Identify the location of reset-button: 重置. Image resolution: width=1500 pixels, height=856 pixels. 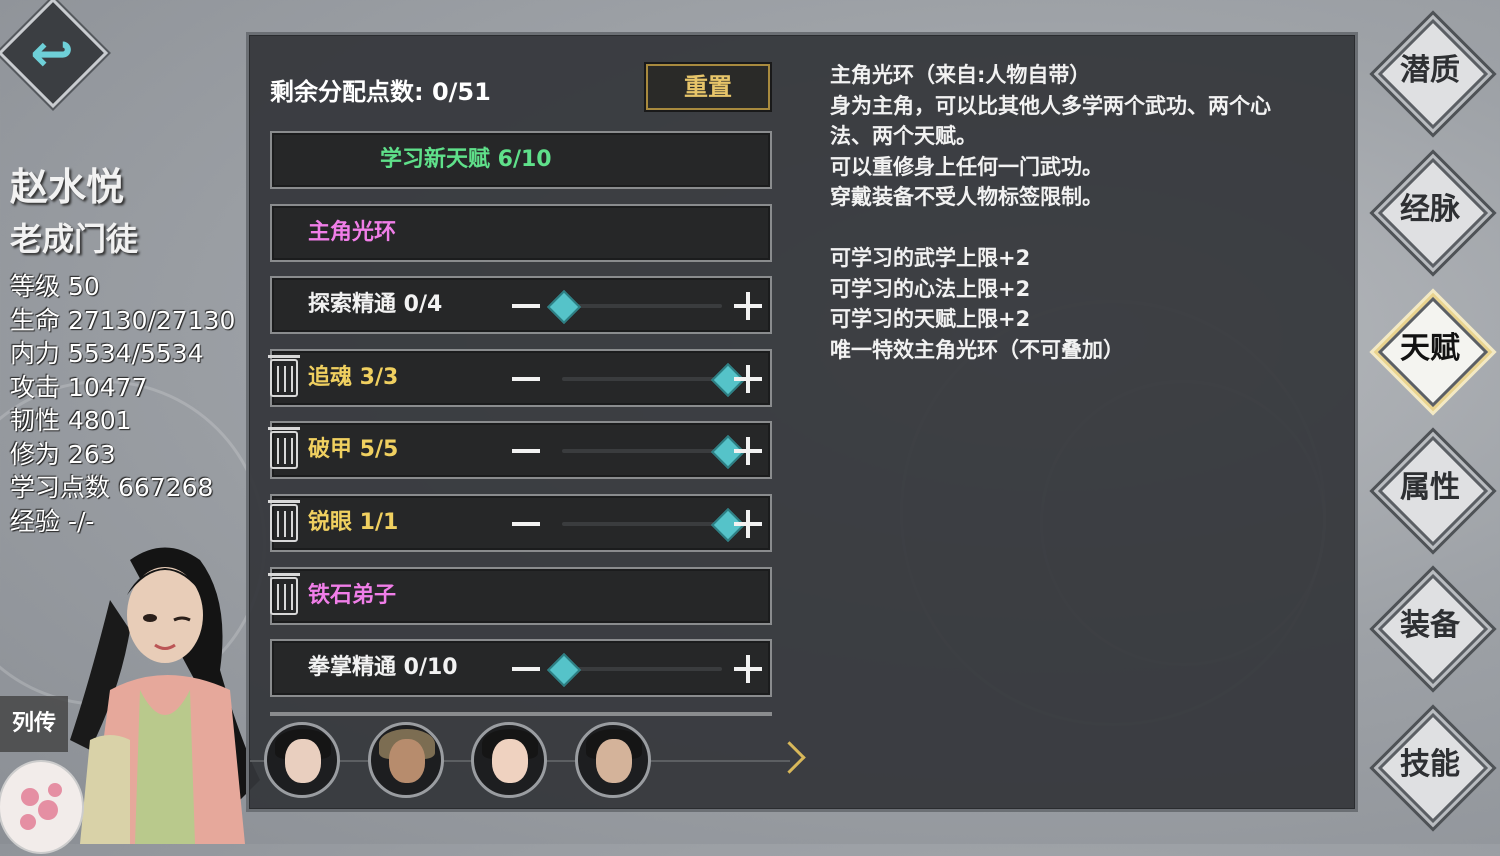
(708, 87).